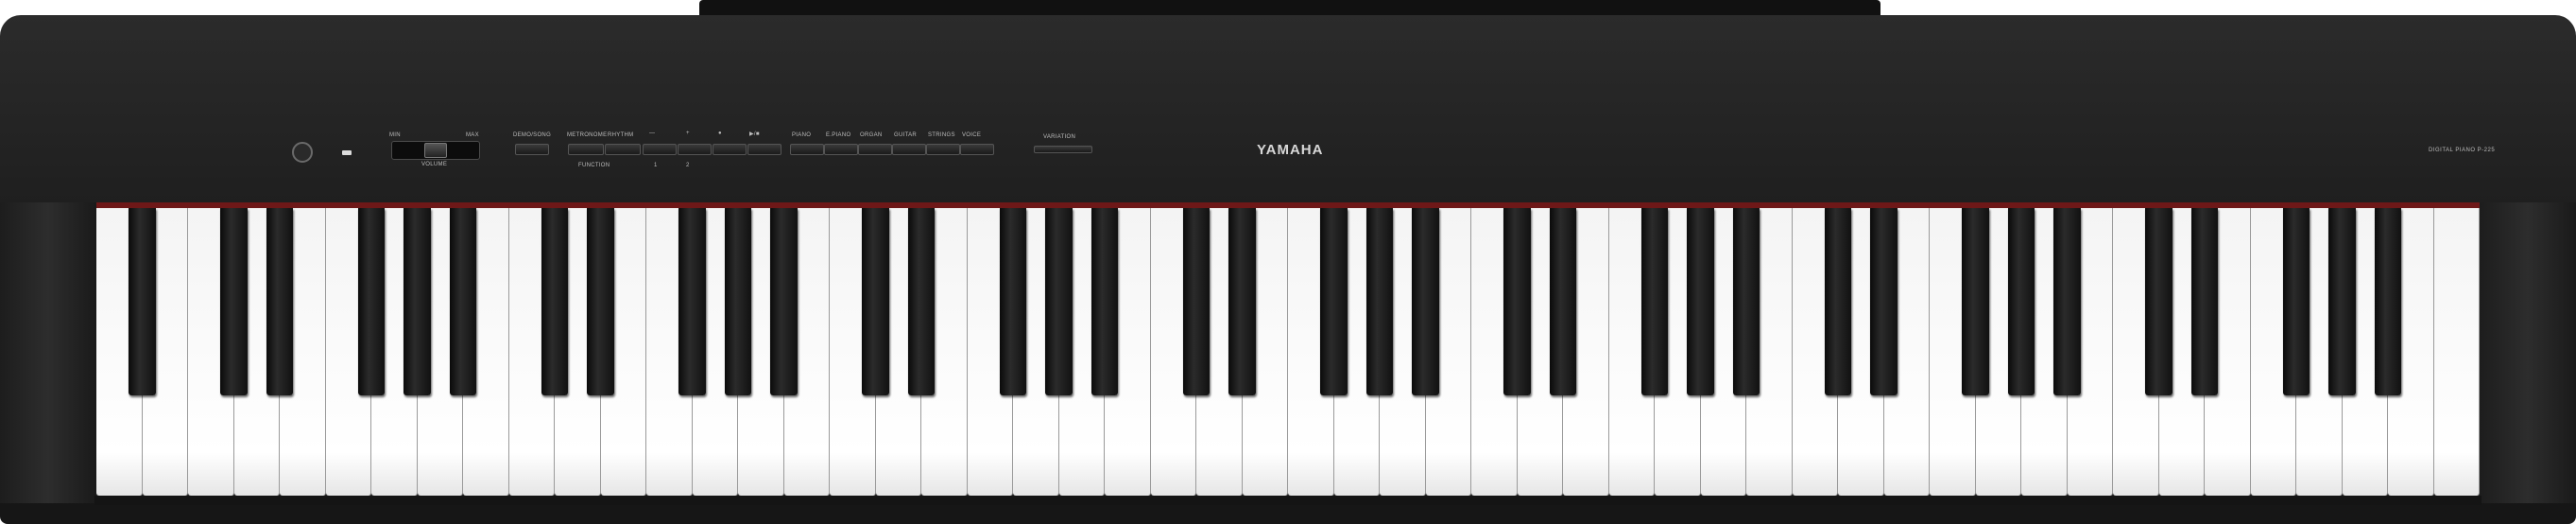 The image size is (2576, 524). Describe the element at coordinates (802, 135) in the screenshot. I see `voice-label: PIANO` at that location.